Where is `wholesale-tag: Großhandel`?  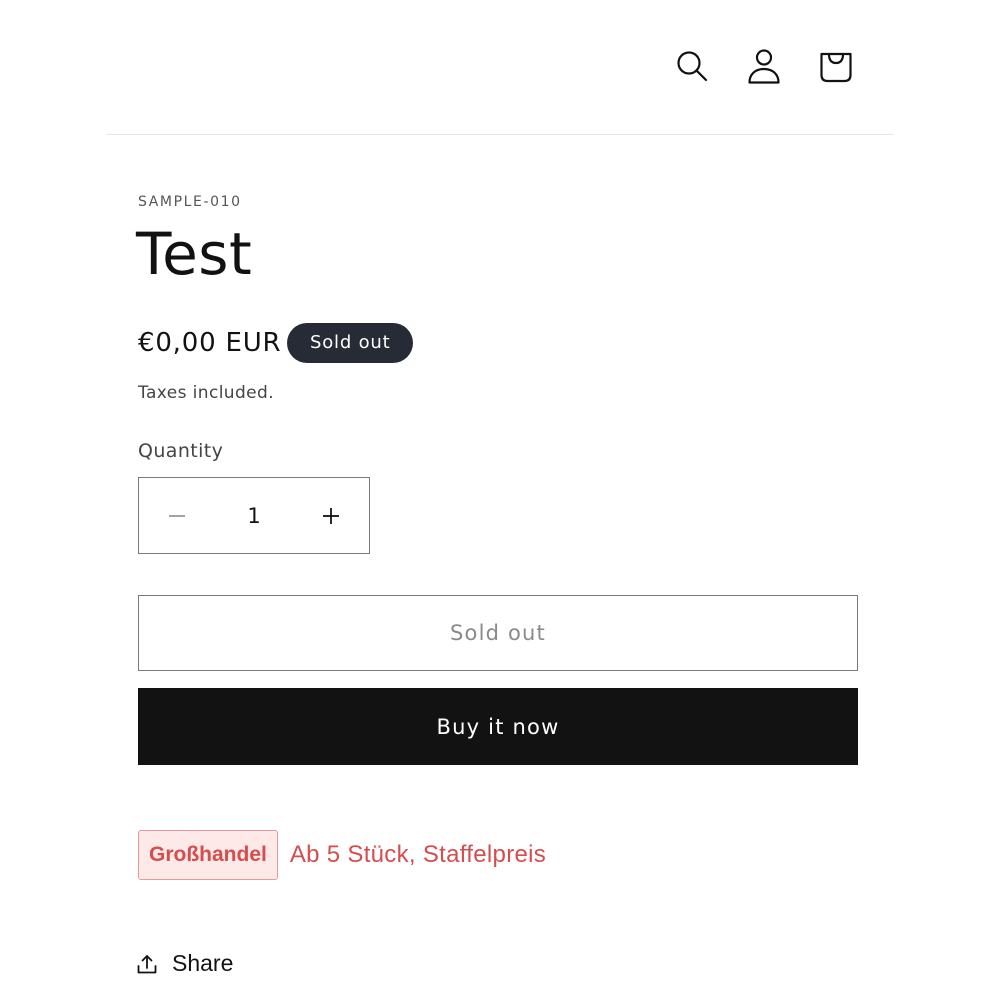 wholesale-tag: Großhandel is located at coordinates (208, 855).